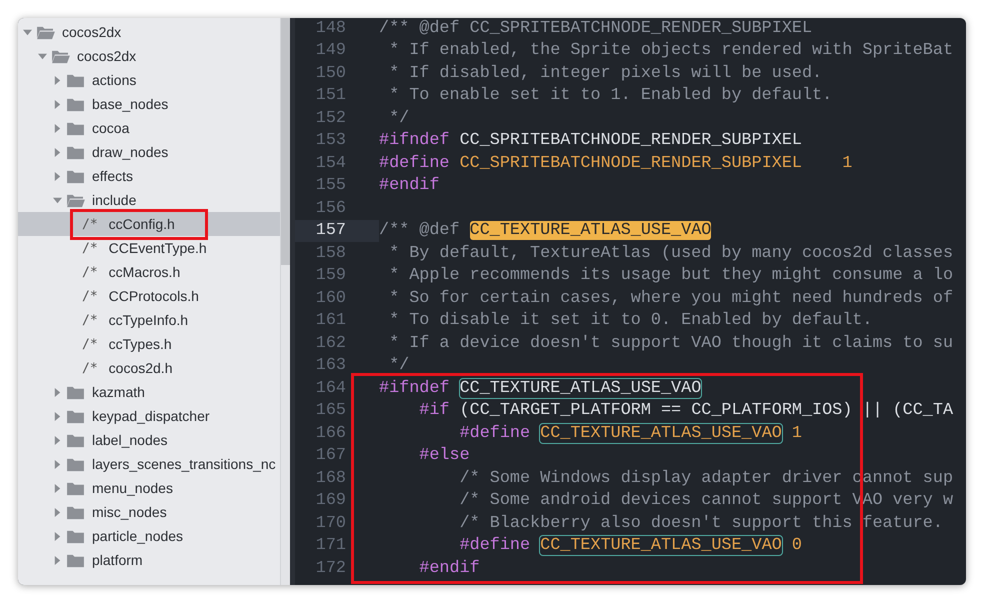  I want to click on folder-item: label_nodes, so click(149, 440).